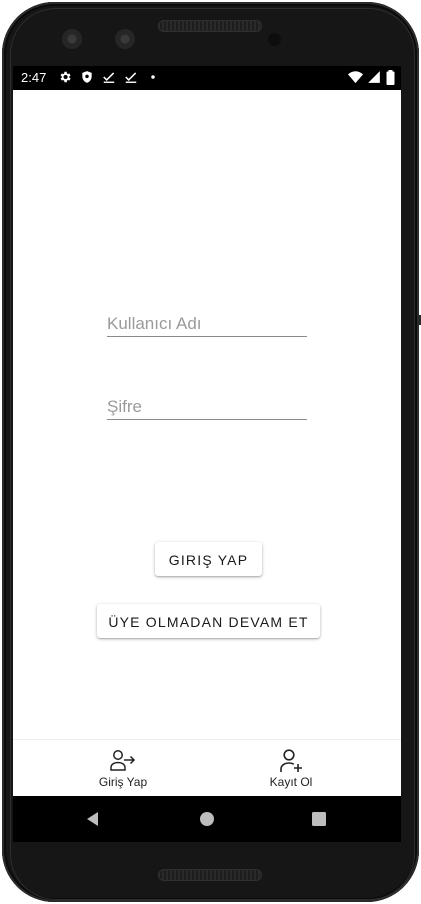 The image size is (421, 904). Describe the element at coordinates (87, 77) in the screenshot. I see `shield-icon` at that location.